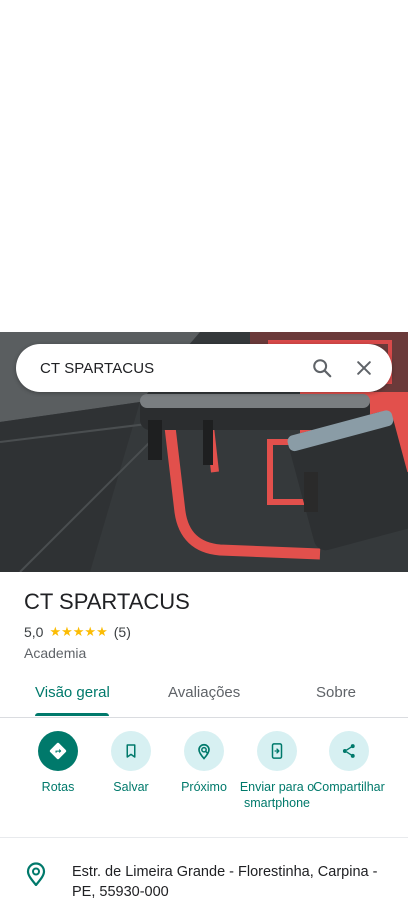 The width and height of the screenshot is (408, 904). I want to click on place-category: Academia, so click(55, 653).